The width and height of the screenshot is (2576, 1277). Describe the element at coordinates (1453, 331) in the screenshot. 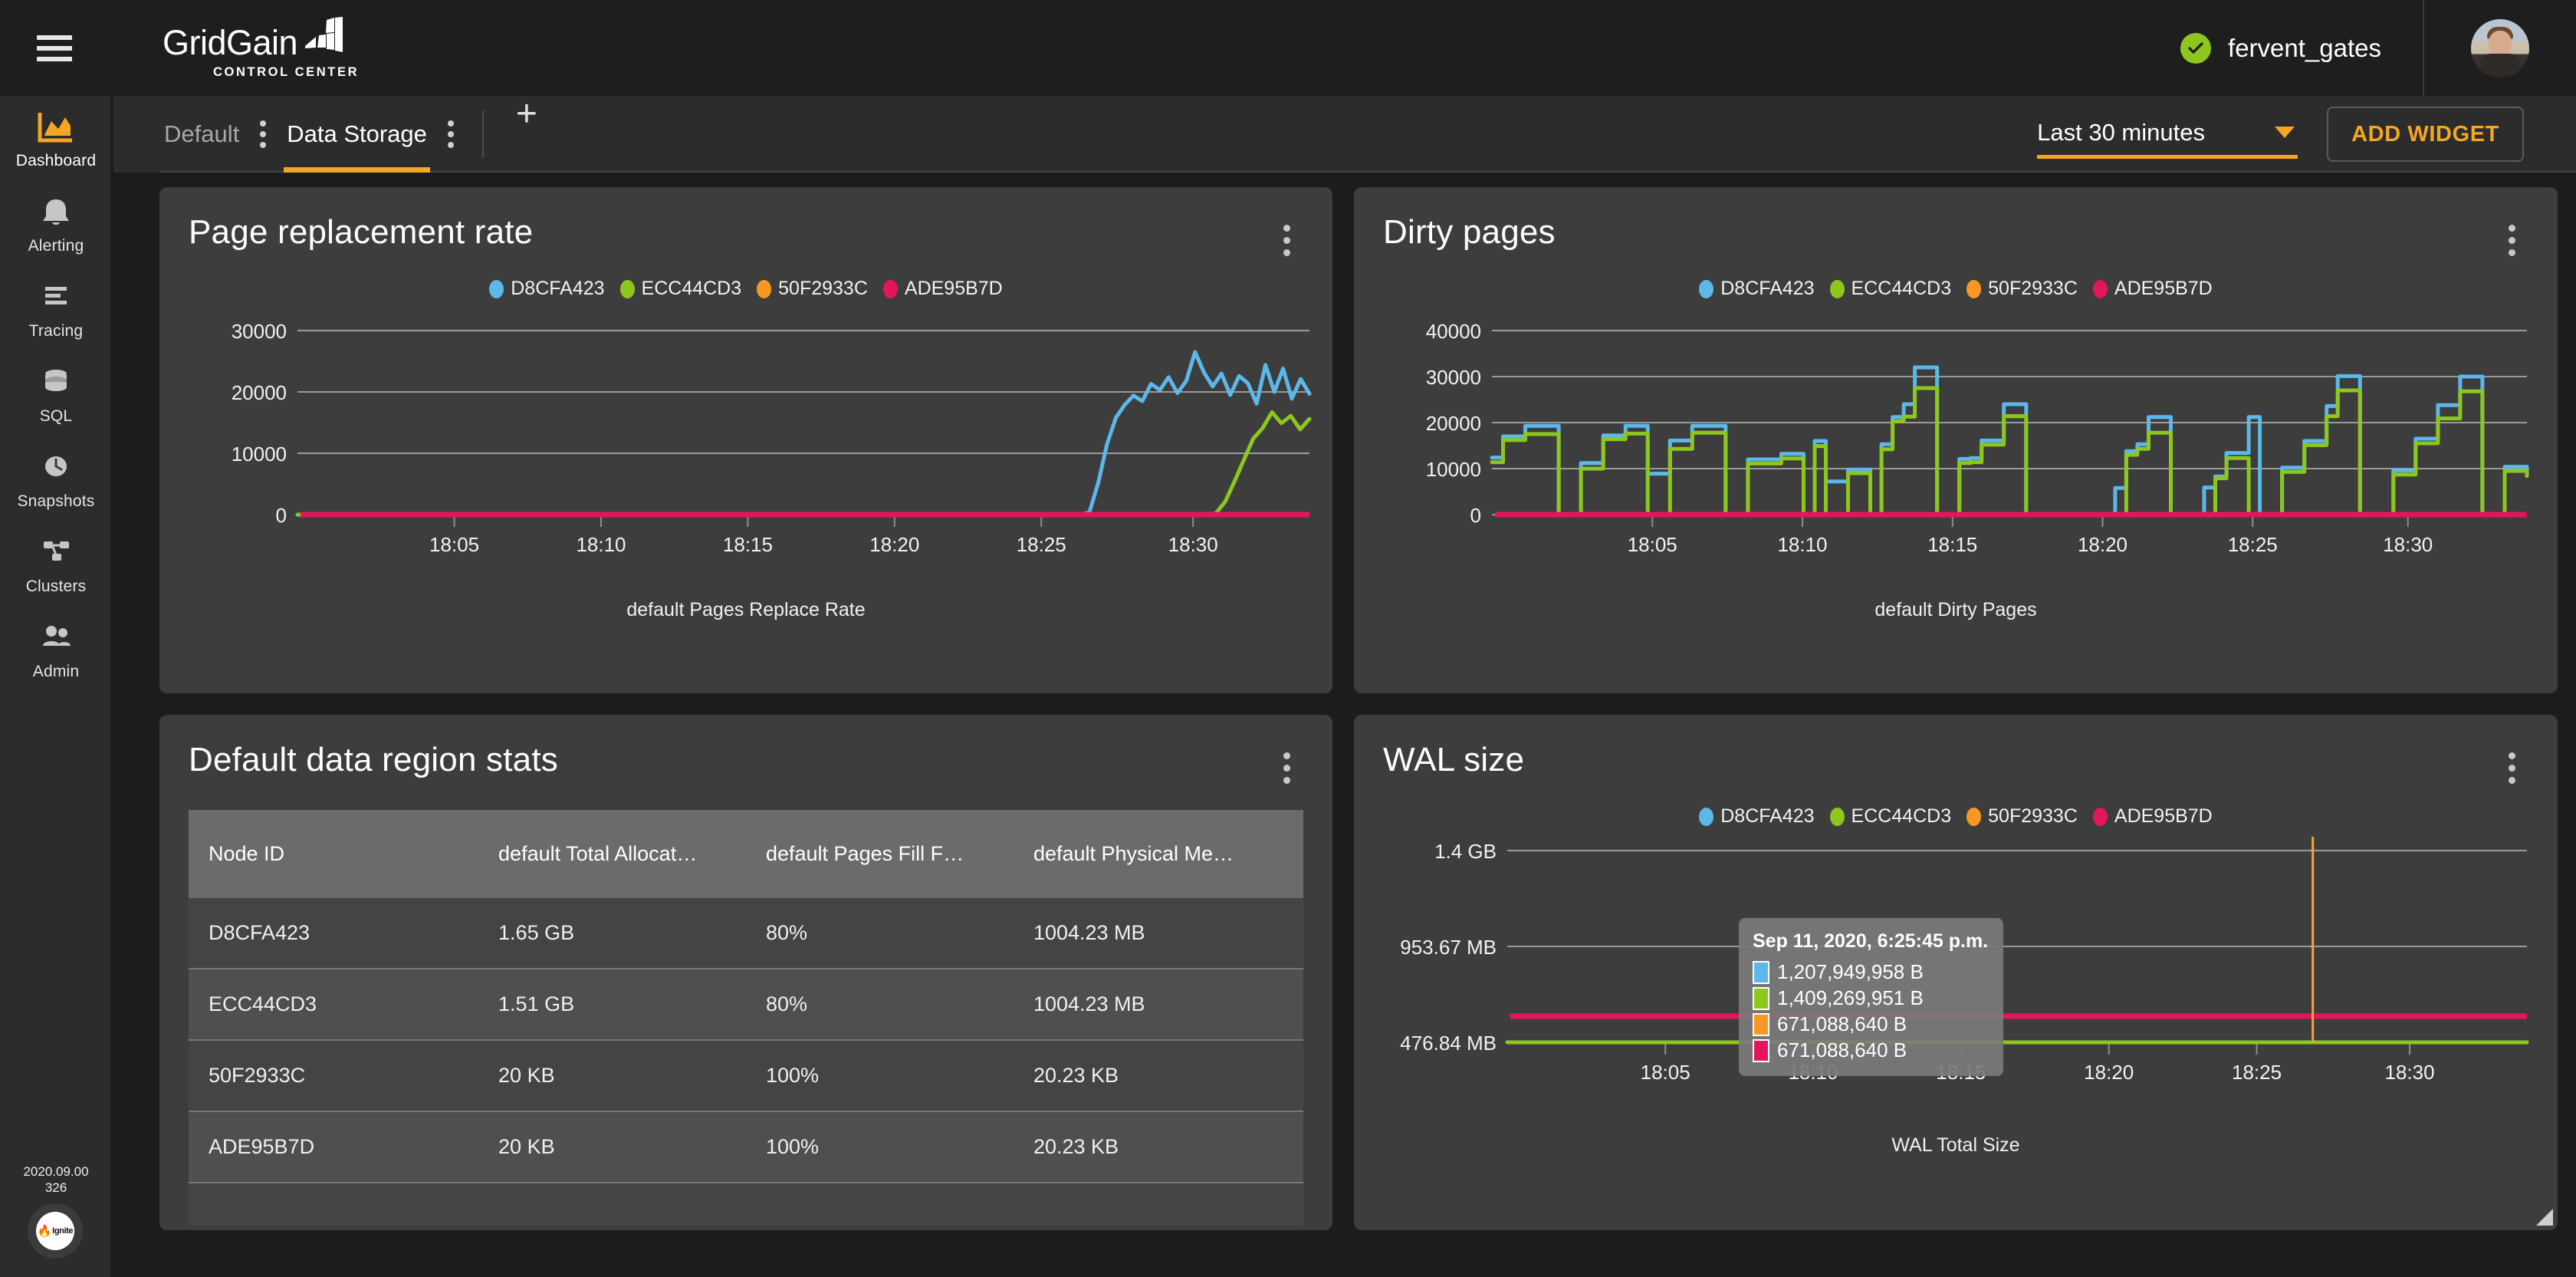

I see `svg-text: 40000` at that location.